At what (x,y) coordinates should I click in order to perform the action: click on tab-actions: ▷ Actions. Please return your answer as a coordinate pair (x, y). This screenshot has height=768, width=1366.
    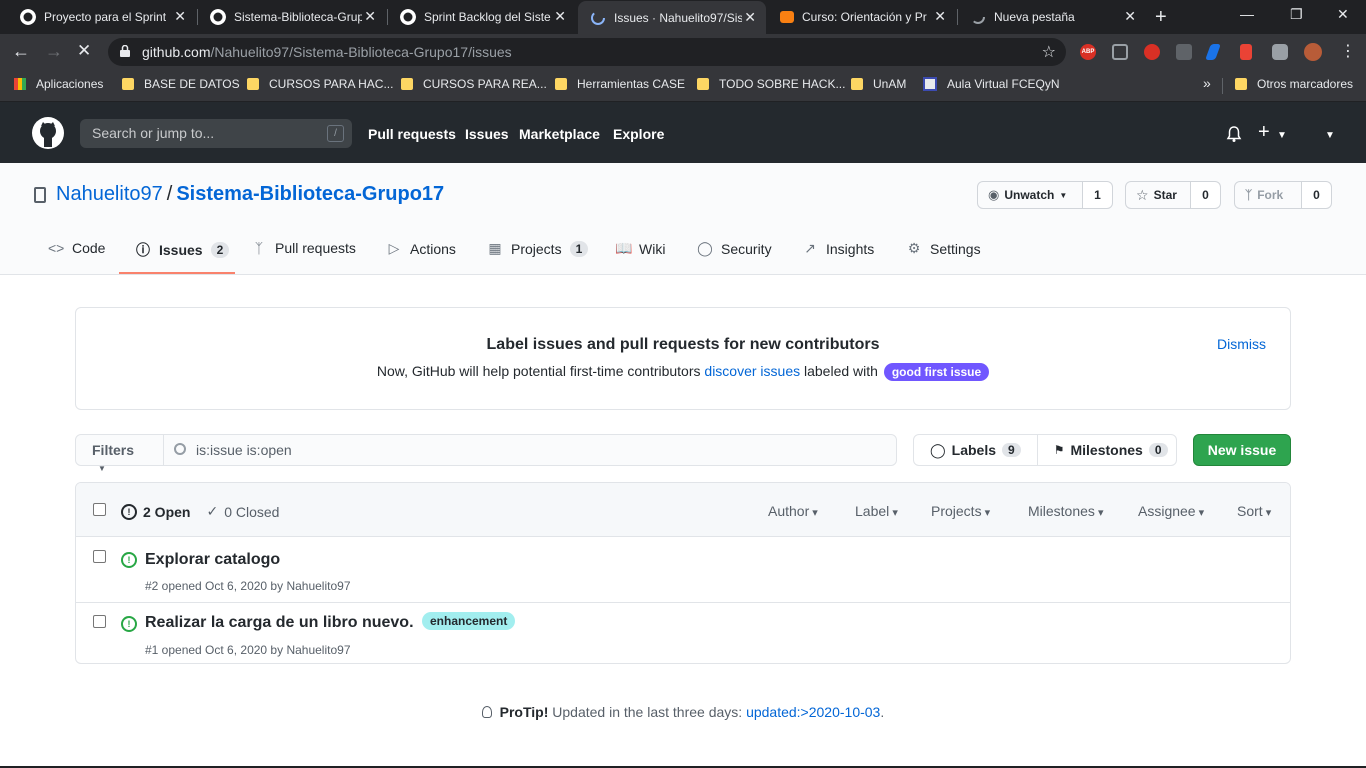
    Looking at the image, I should click on (421, 248).